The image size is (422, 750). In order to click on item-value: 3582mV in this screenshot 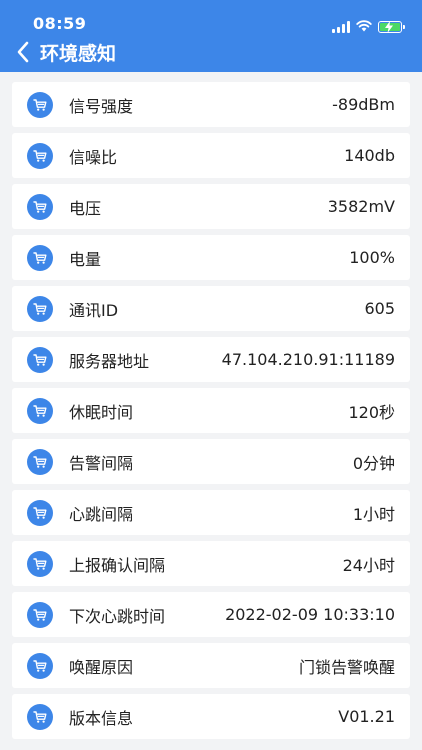, I will do `click(361, 206)`.